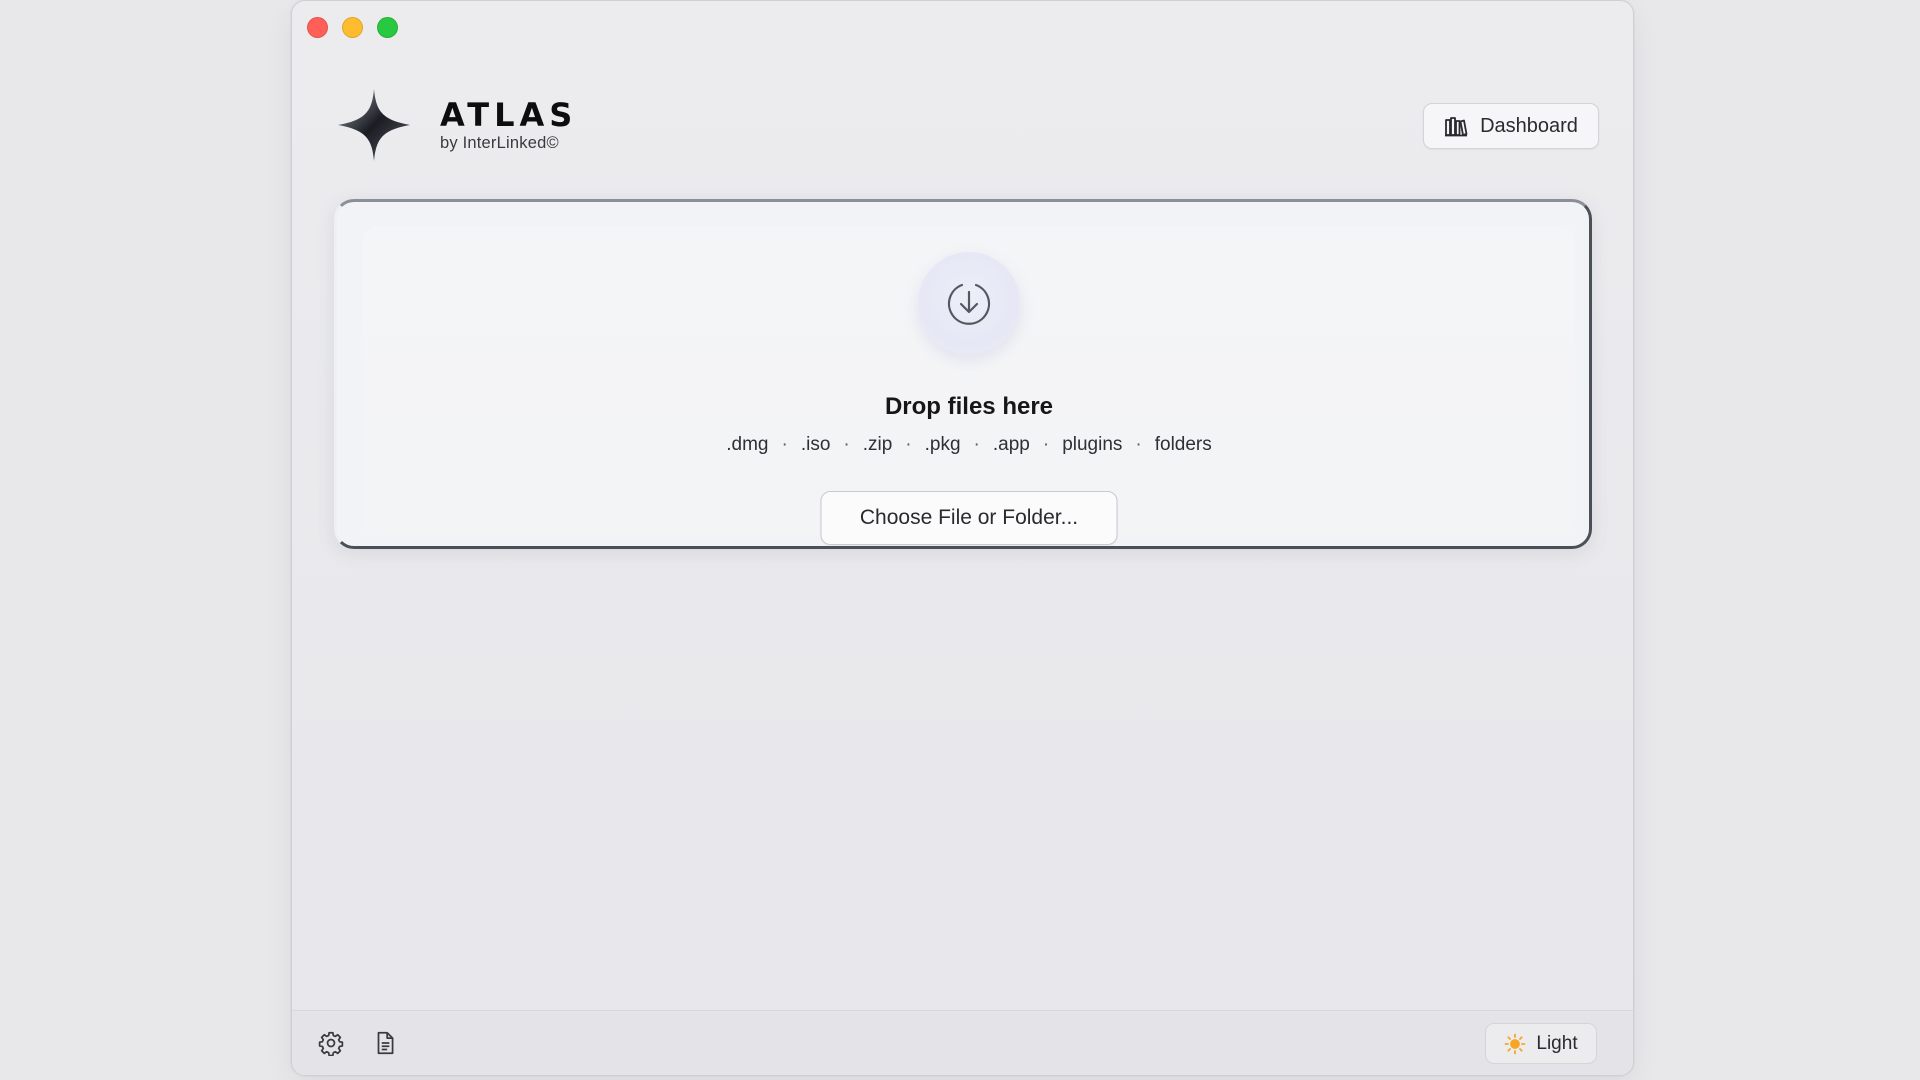 The height and width of the screenshot is (1080, 1920). What do you see at coordinates (1515, 1043) in the screenshot?
I see `sun-icon` at bounding box center [1515, 1043].